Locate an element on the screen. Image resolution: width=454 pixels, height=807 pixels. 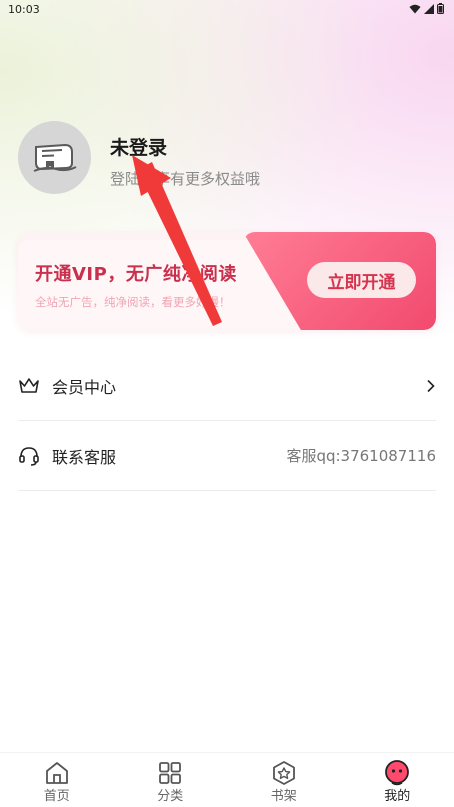
bottom-tab-bar: 首页 分类 书架 我的 is located at coordinates (227, 779).